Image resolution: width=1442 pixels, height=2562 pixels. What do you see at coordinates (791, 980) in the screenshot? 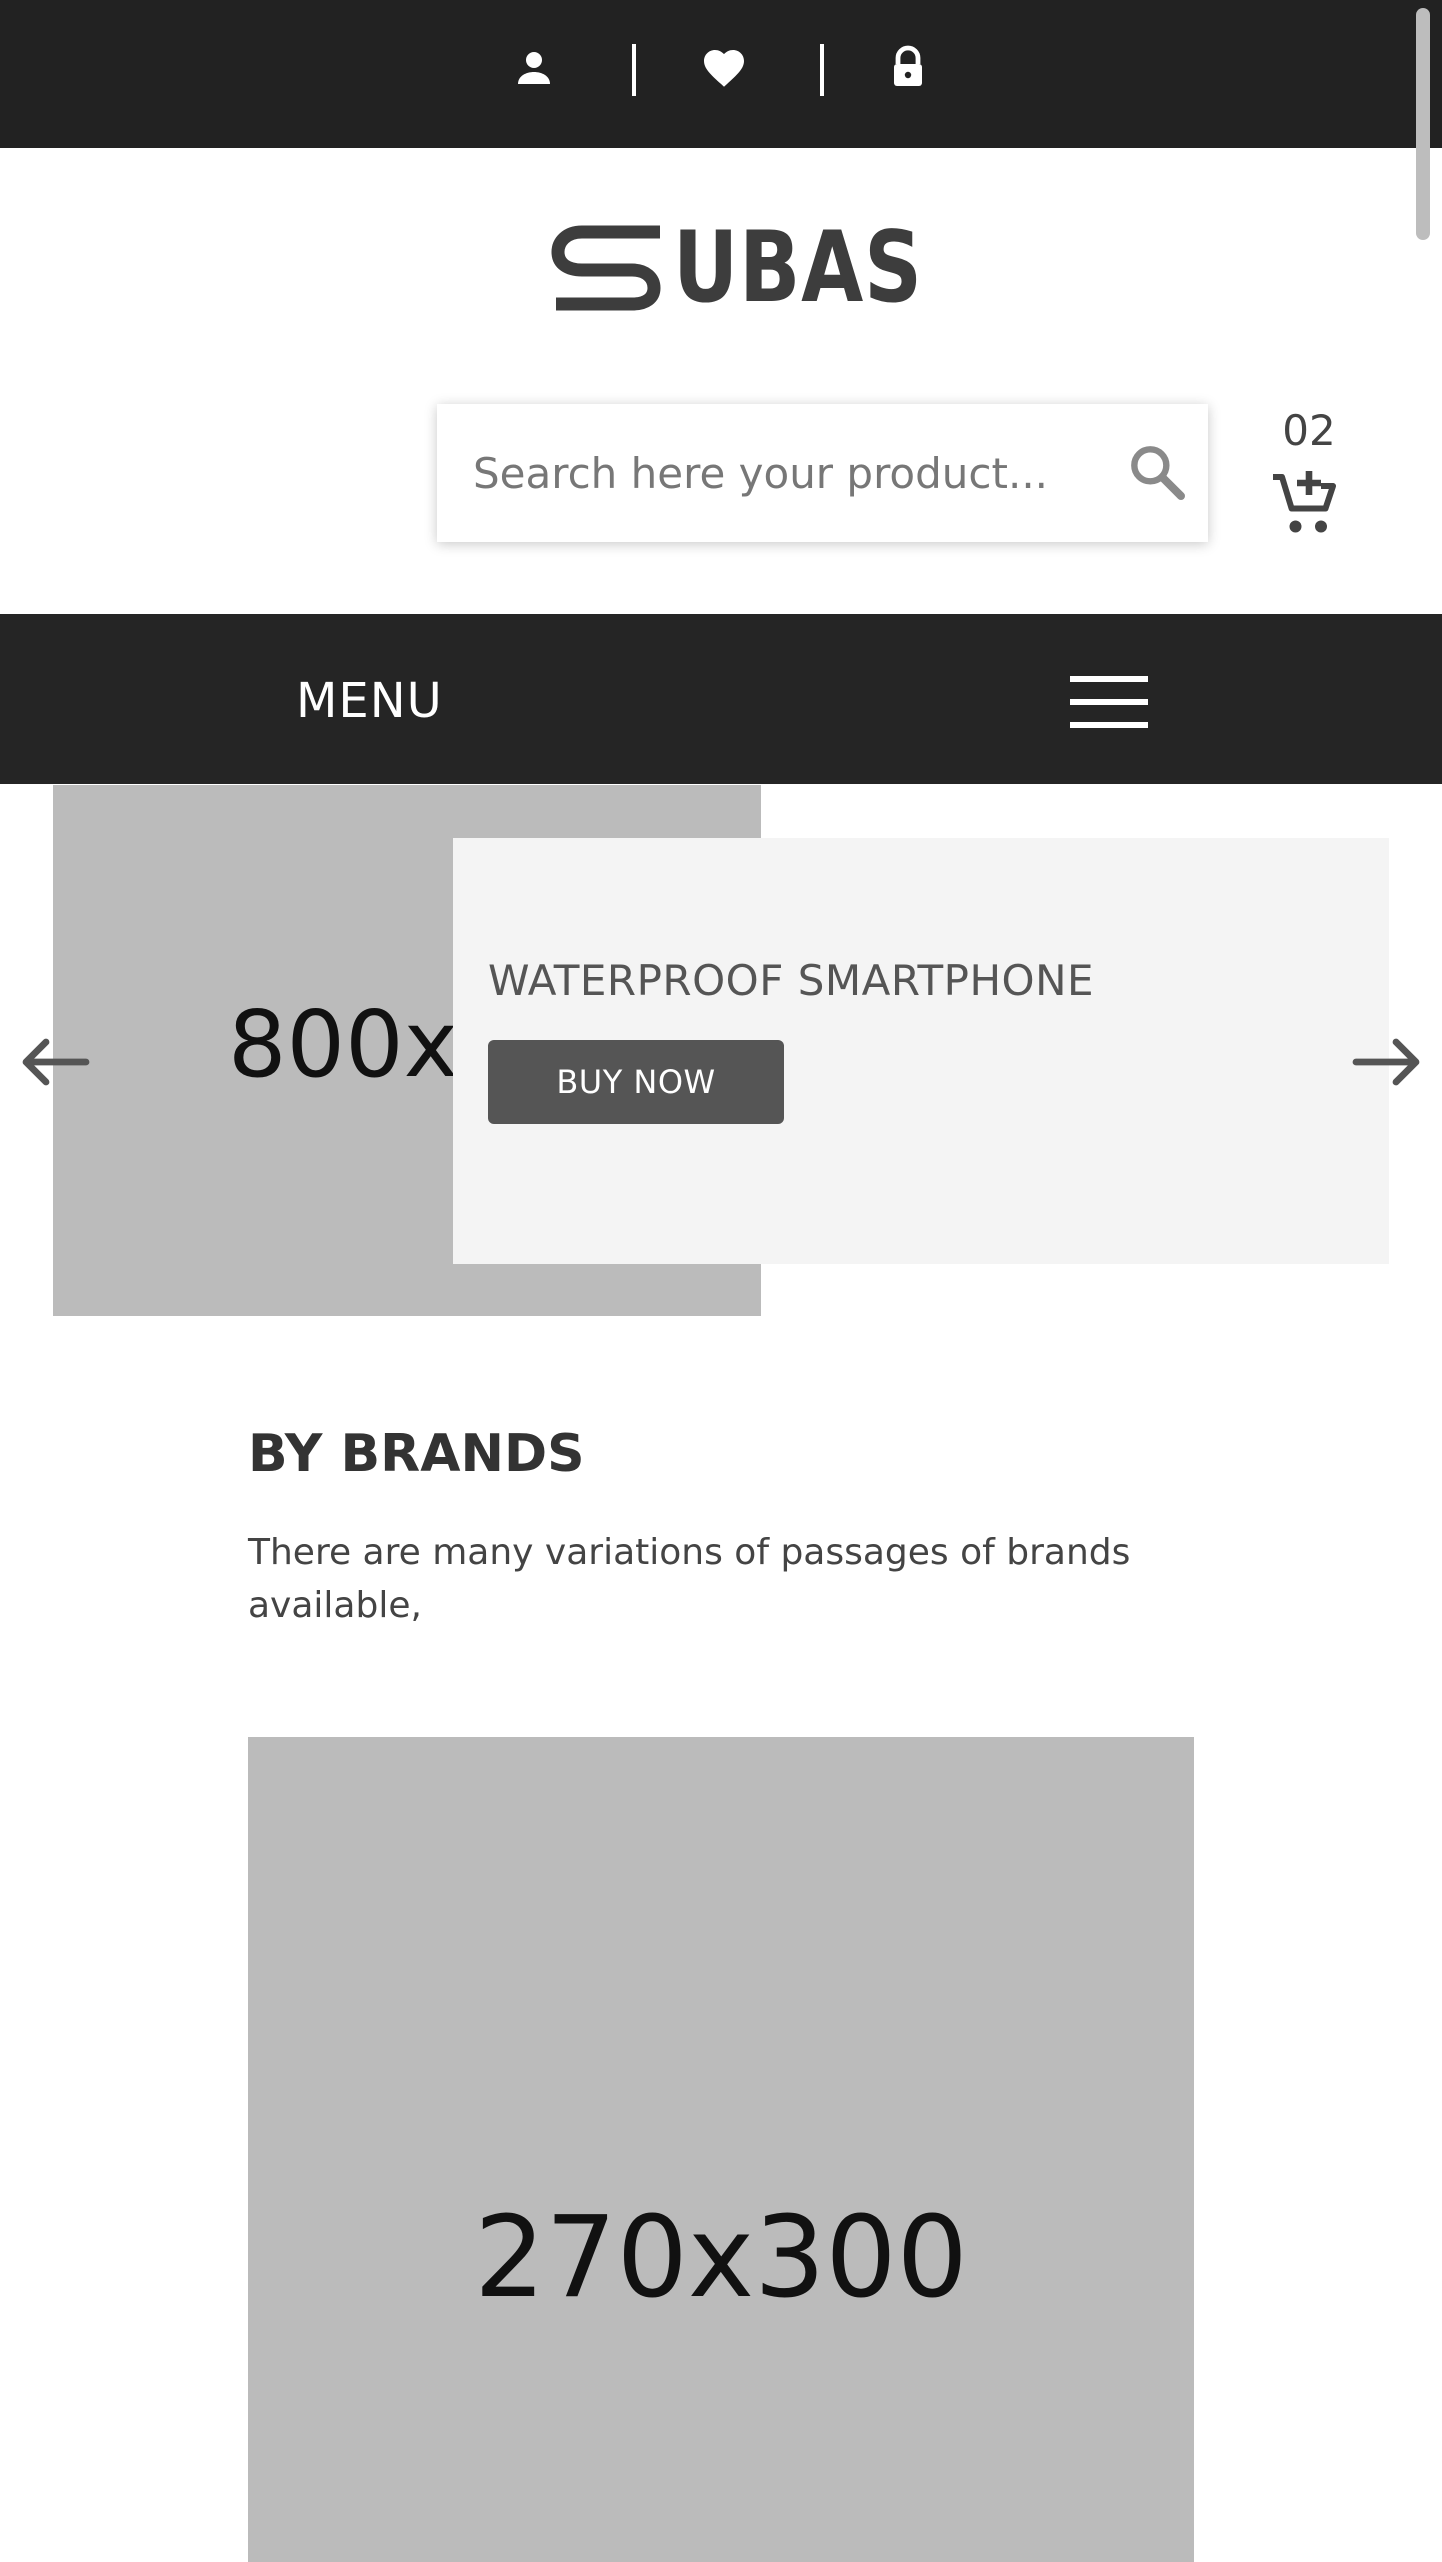
I see `slide-title: WATERPROOF SMARTPHONE` at bounding box center [791, 980].